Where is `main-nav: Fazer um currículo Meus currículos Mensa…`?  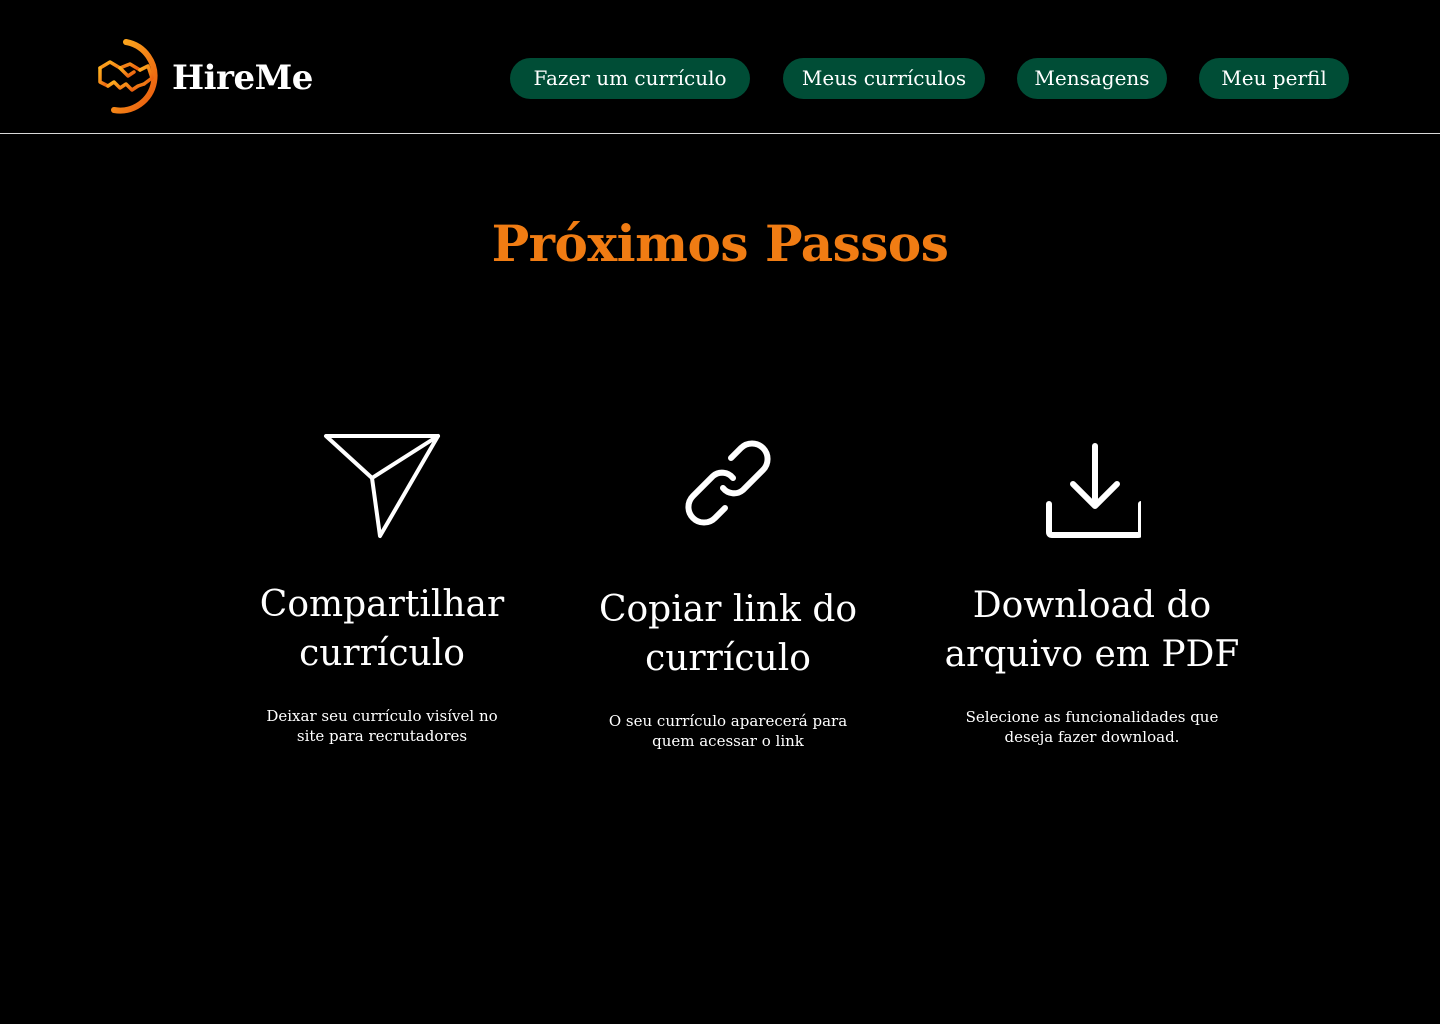 main-nav: Fazer um currículo Meus currículos Mensa… is located at coordinates (720, 79).